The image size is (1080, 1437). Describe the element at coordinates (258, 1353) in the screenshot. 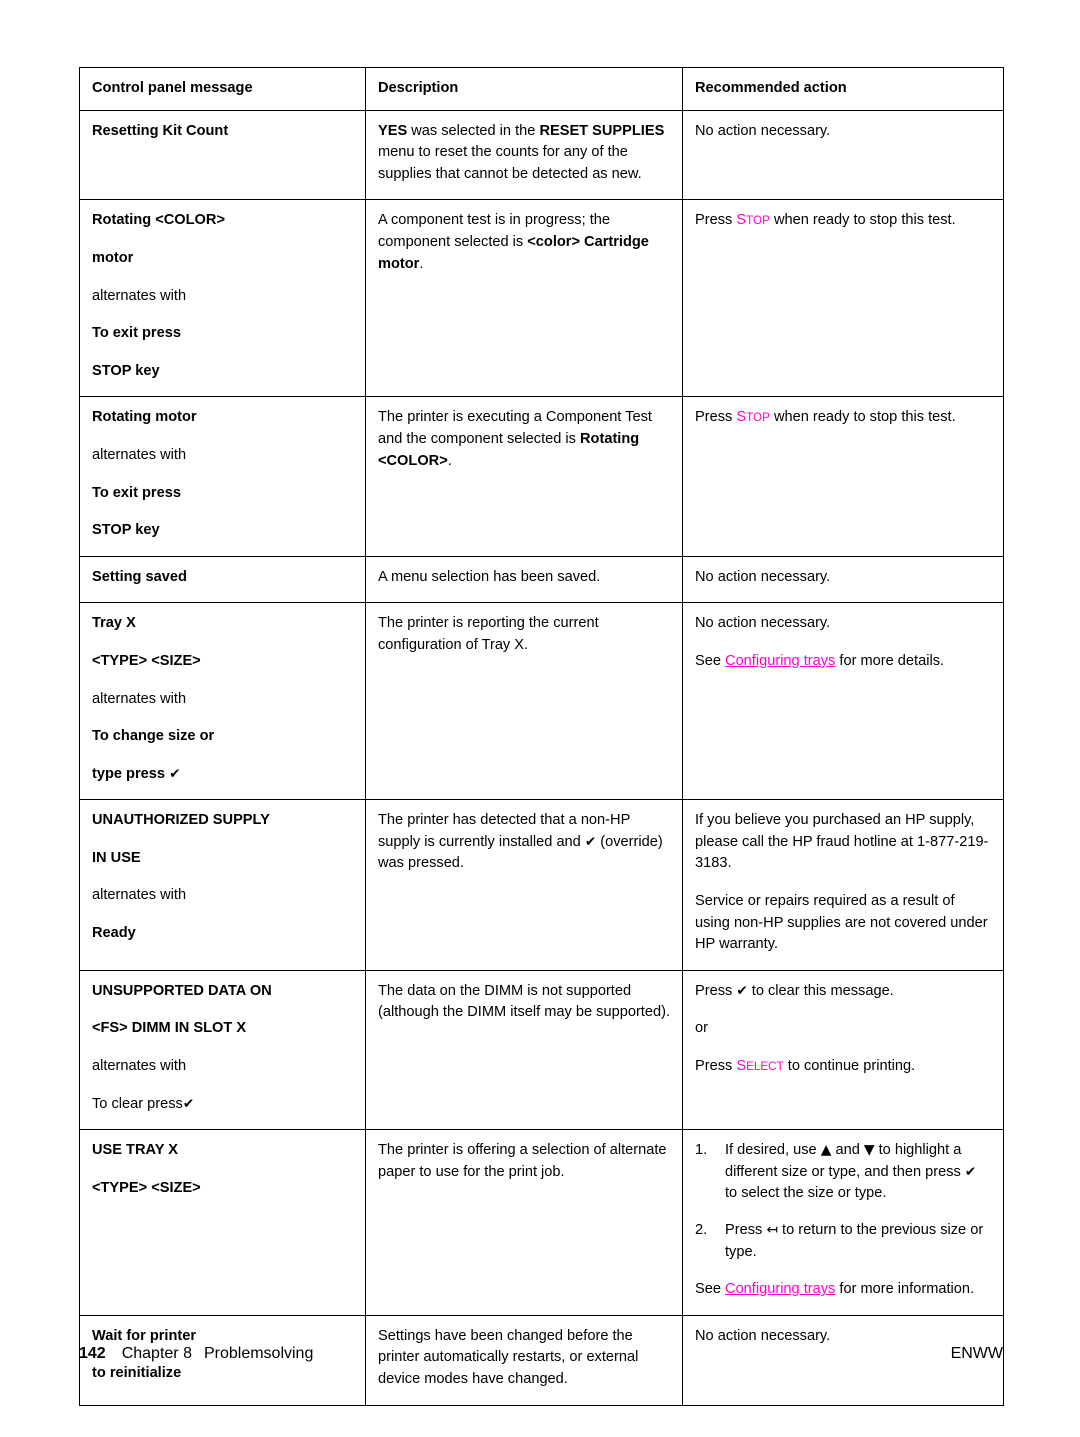

I see `footer-section: Problemsolving` at that location.